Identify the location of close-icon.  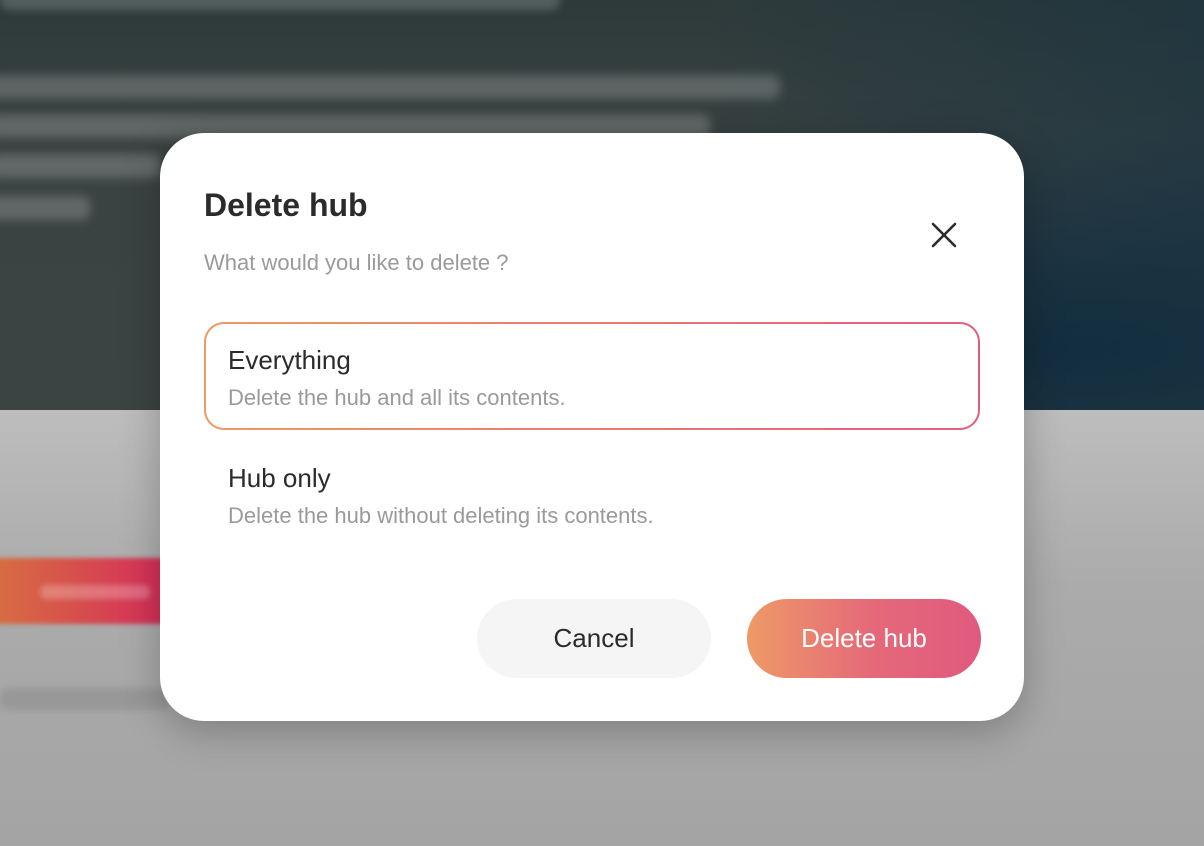
(944, 235).